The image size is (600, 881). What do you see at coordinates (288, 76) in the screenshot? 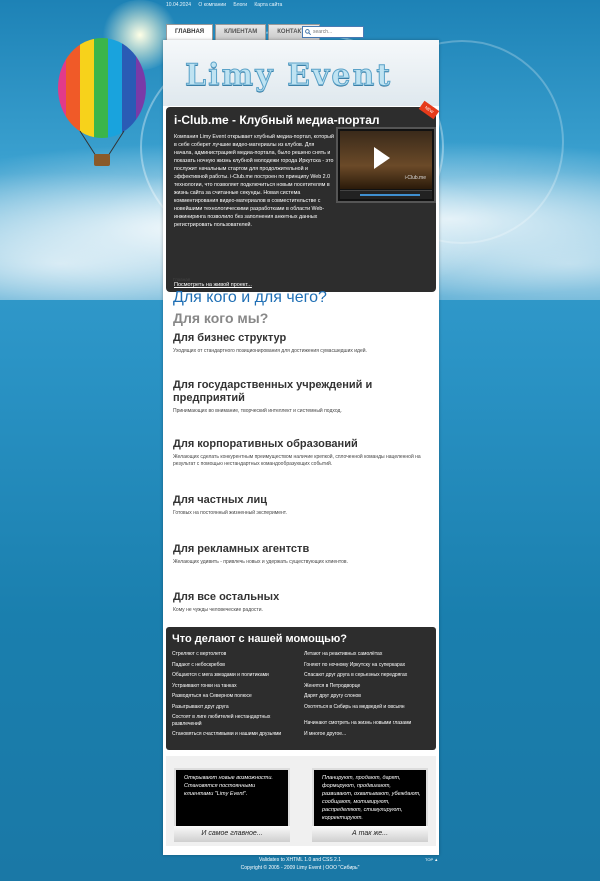
I see `site-logo: Limy Event` at bounding box center [288, 76].